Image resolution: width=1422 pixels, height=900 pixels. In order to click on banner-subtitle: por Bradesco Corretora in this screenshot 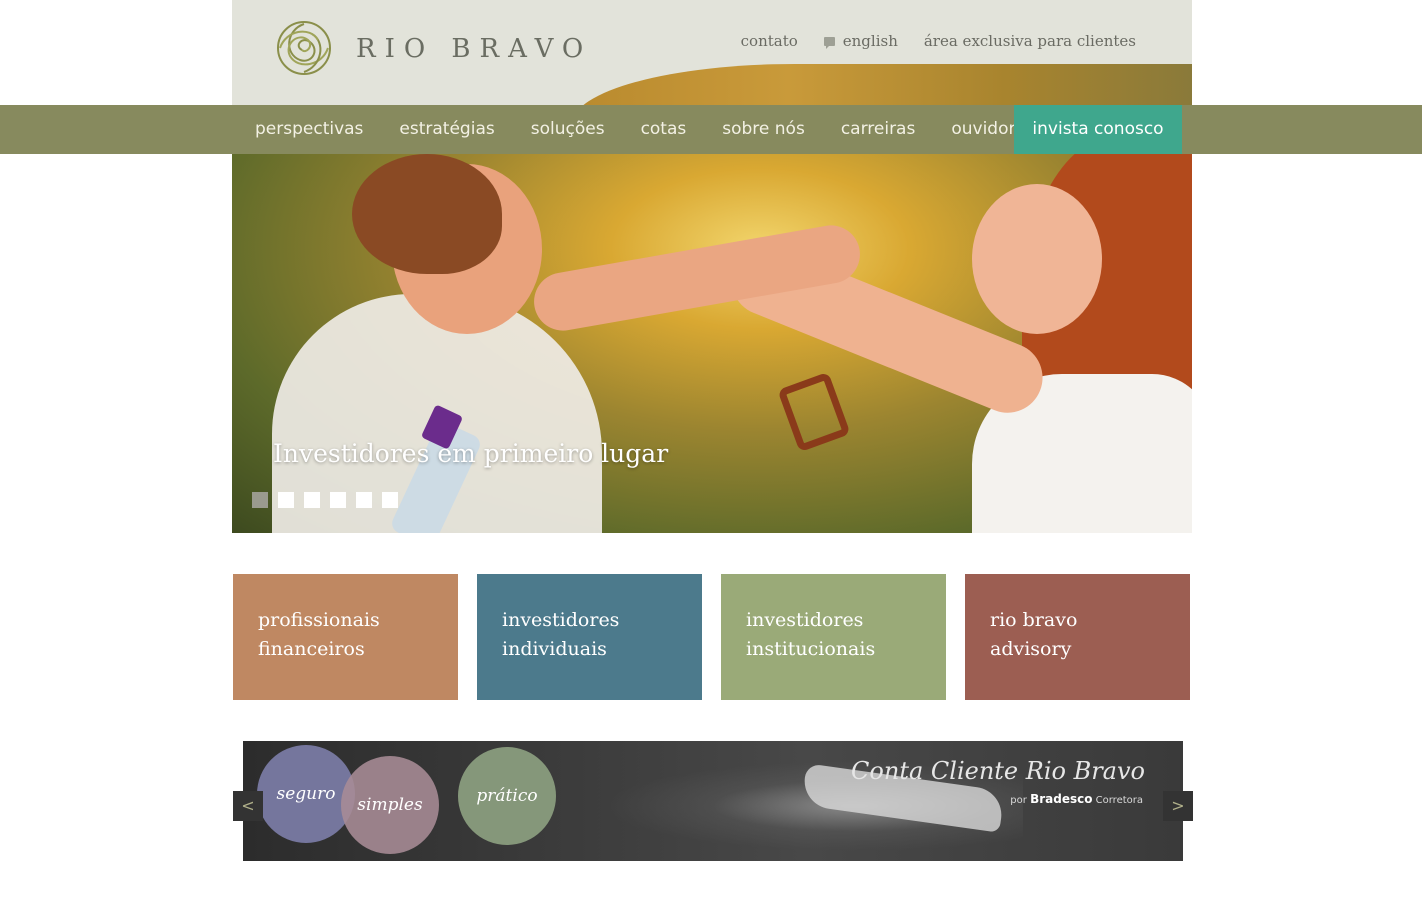, I will do `click(1076, 799)`.